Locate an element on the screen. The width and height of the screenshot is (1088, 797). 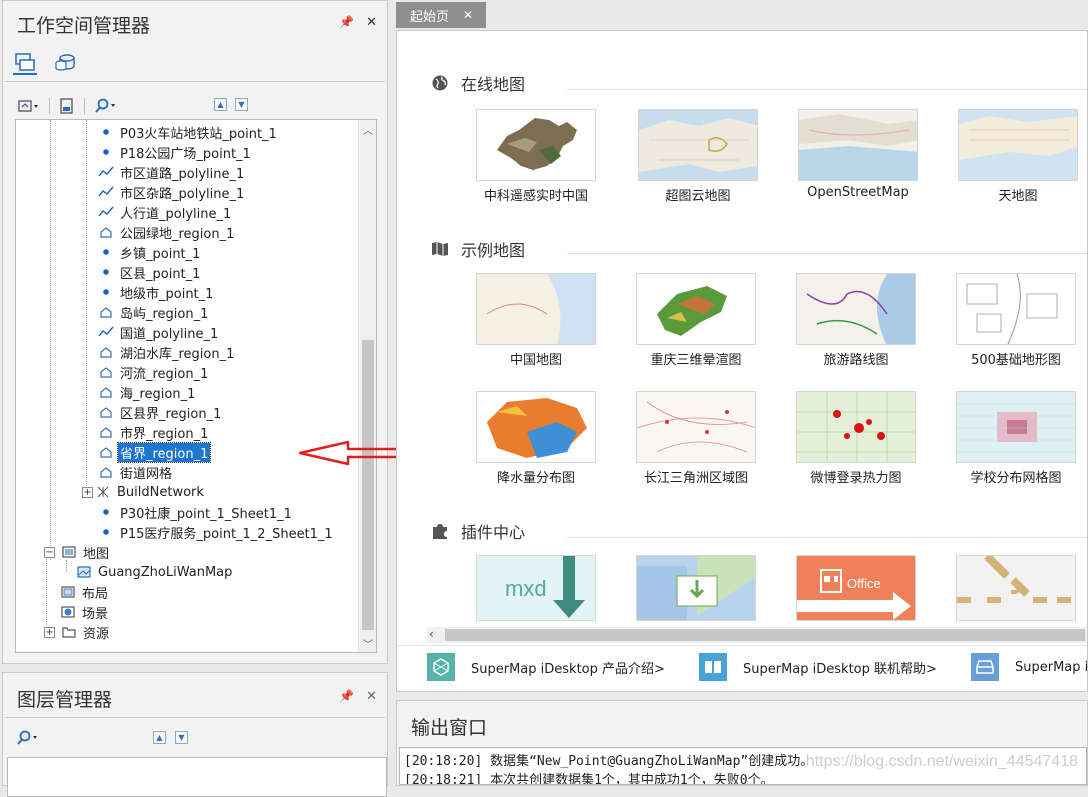
mxd-plugin-icon: mxd is located at coordinates (545, 587).